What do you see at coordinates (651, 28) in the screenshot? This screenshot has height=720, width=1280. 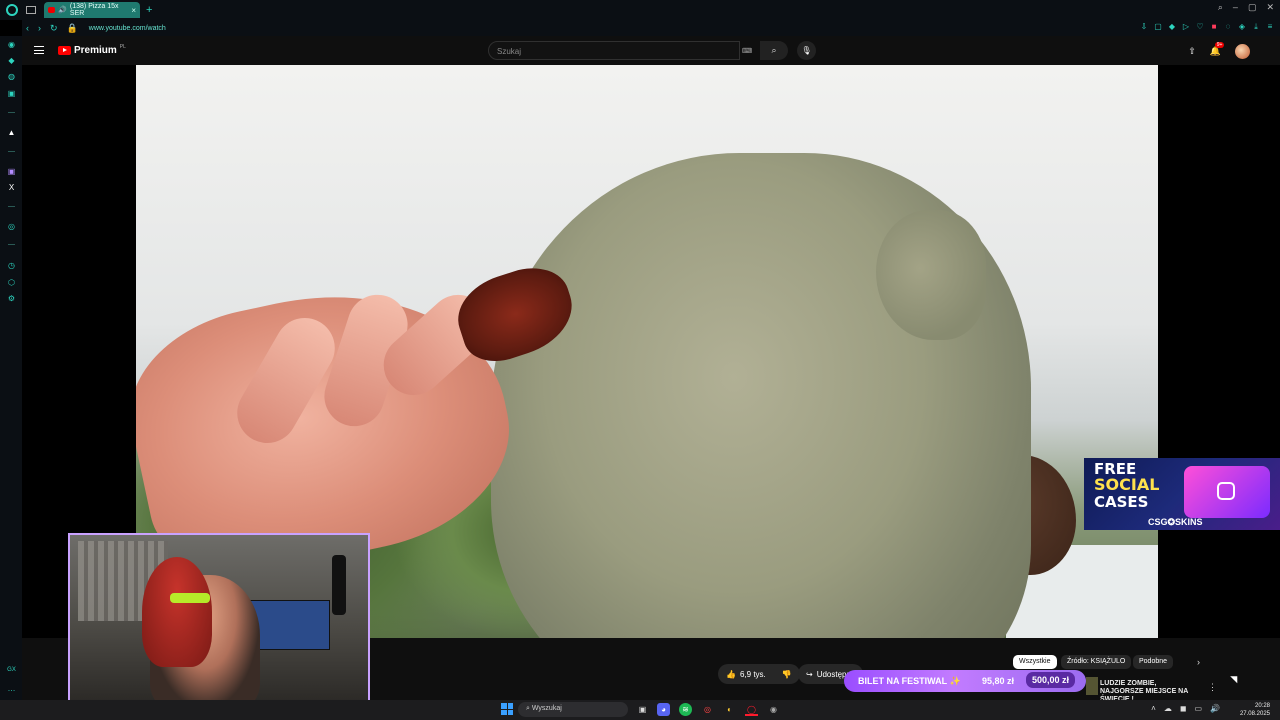 I see `address-bar: ‹ › ↻ 🔒 www.youtube.com/watch` at bounding box center [651, 28].